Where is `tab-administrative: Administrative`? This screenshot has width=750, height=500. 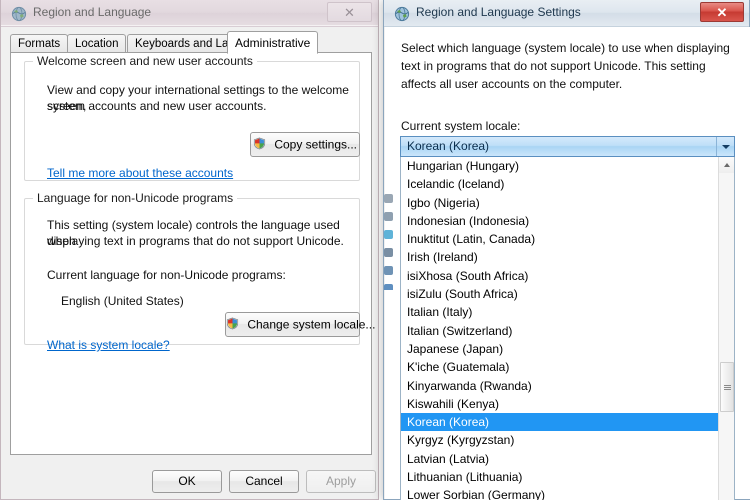 tab-administrative: Administrative is located at coordinates (273, 42).